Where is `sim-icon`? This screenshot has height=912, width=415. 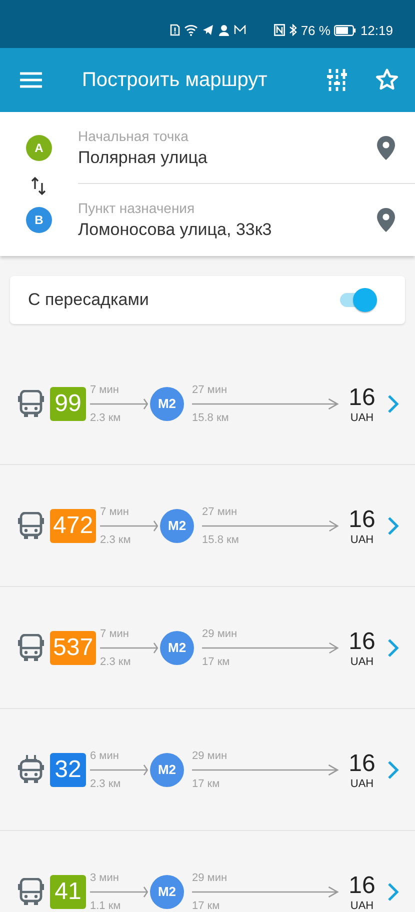
sim-icon is located at coordinates (175, 30).